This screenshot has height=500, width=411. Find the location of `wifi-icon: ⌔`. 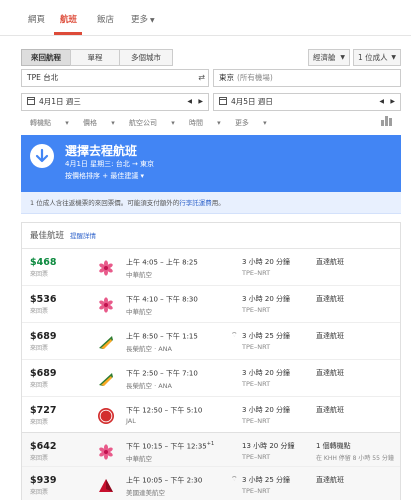

wifi-icon: ⌔ is located at coordinates (234, 335).